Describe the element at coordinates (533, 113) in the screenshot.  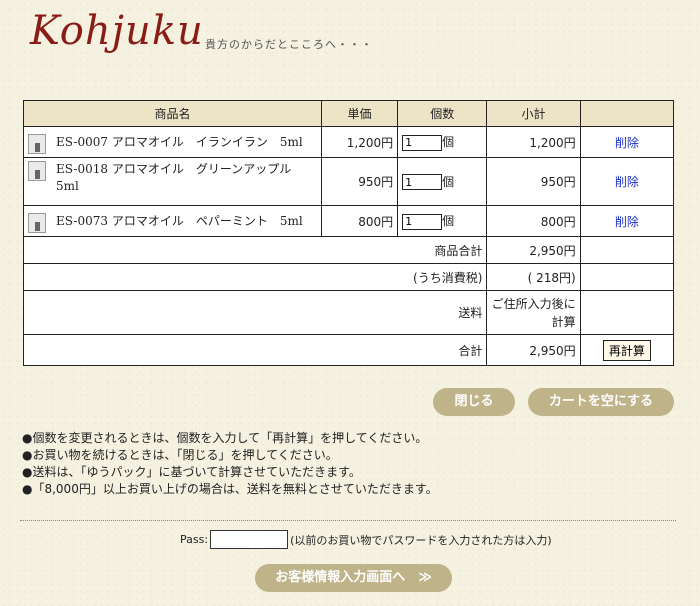
I see `header-subtotal: 小計` at that location.